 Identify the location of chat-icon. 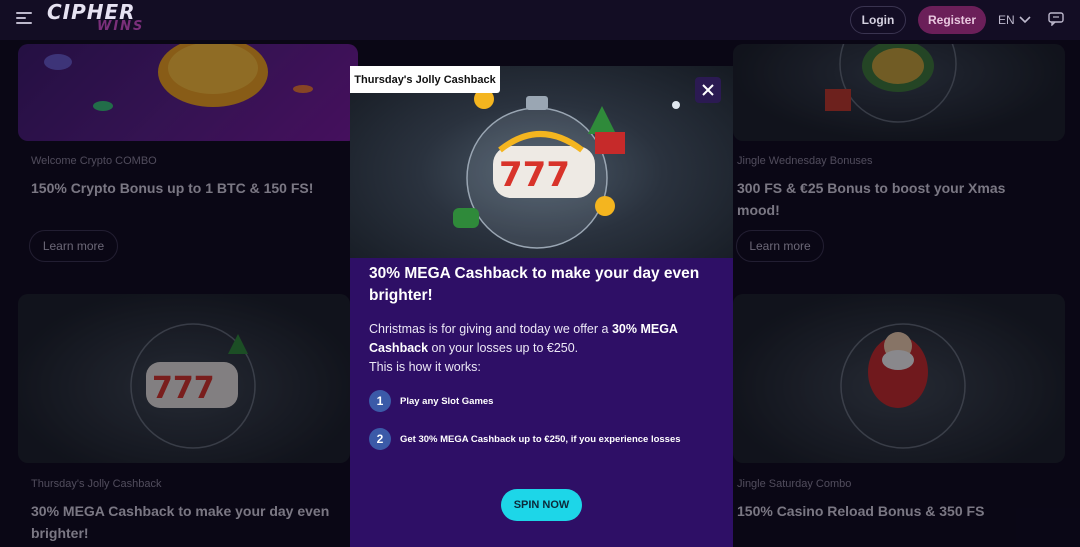
(1056, 19).